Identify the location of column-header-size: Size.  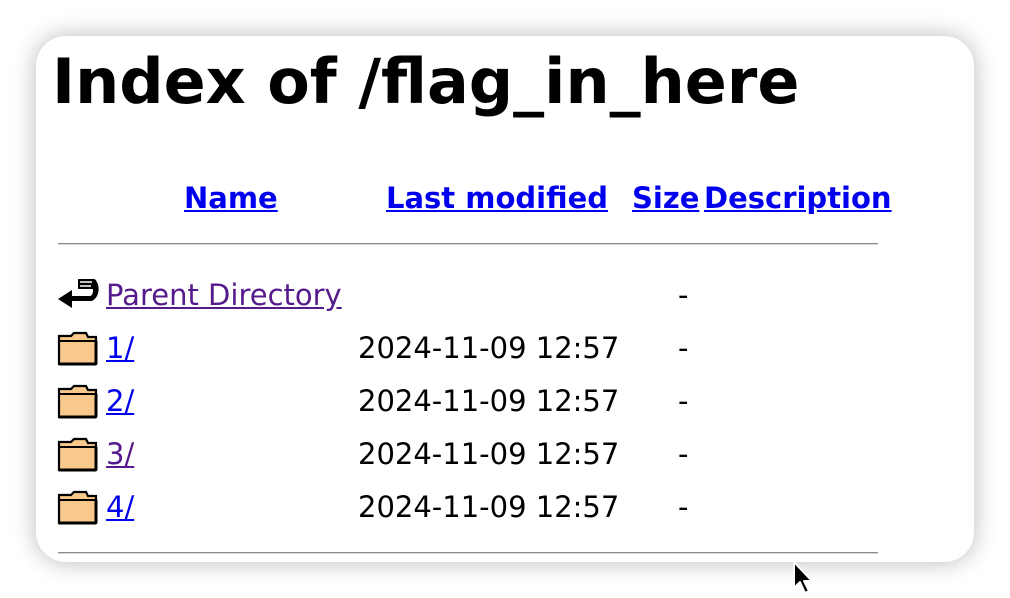
(665, 198).